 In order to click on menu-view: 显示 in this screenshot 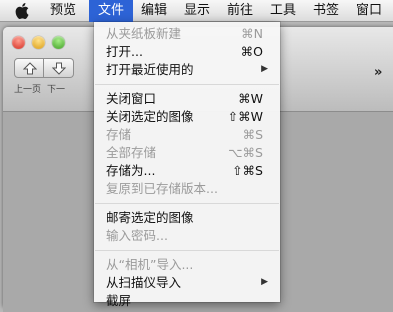, I will do `click(197, 11)`.